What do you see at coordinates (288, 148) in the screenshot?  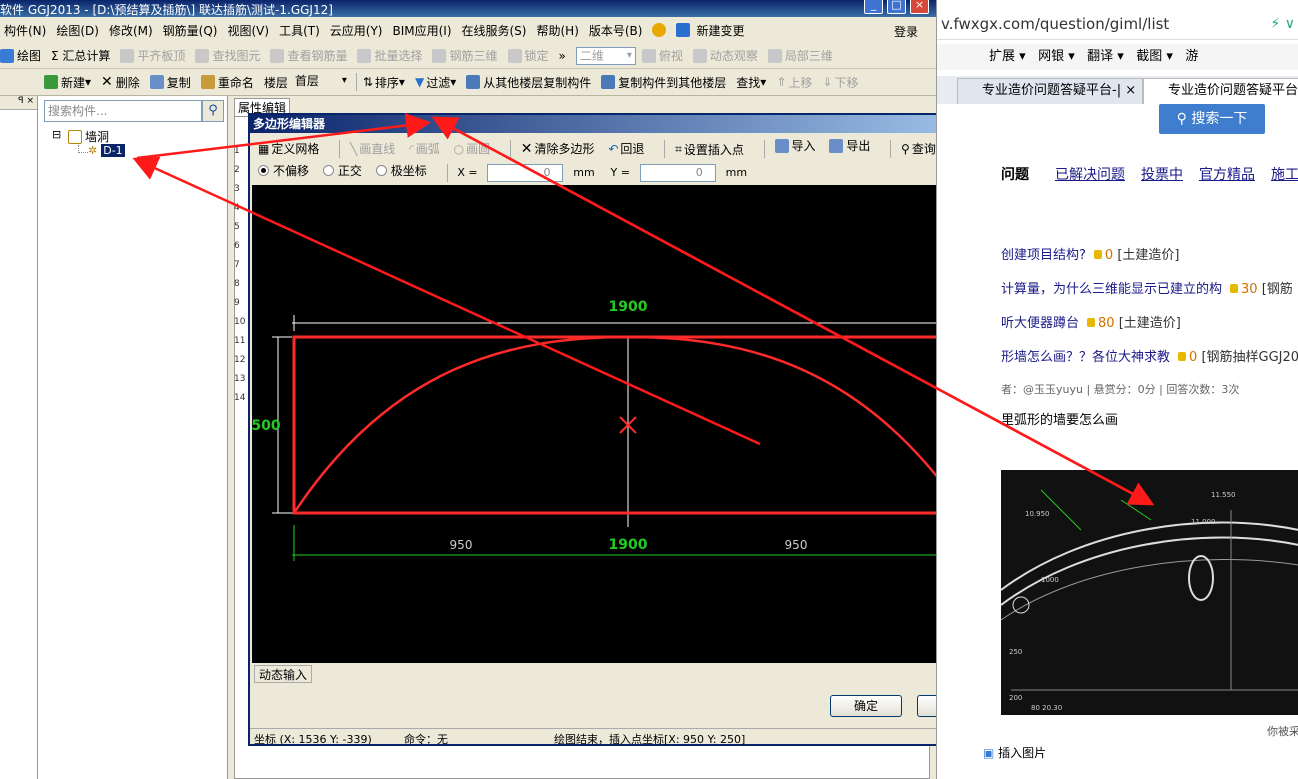 I see `define-grid-button: ▦ 定义网格` at bounding box center [288, 148].